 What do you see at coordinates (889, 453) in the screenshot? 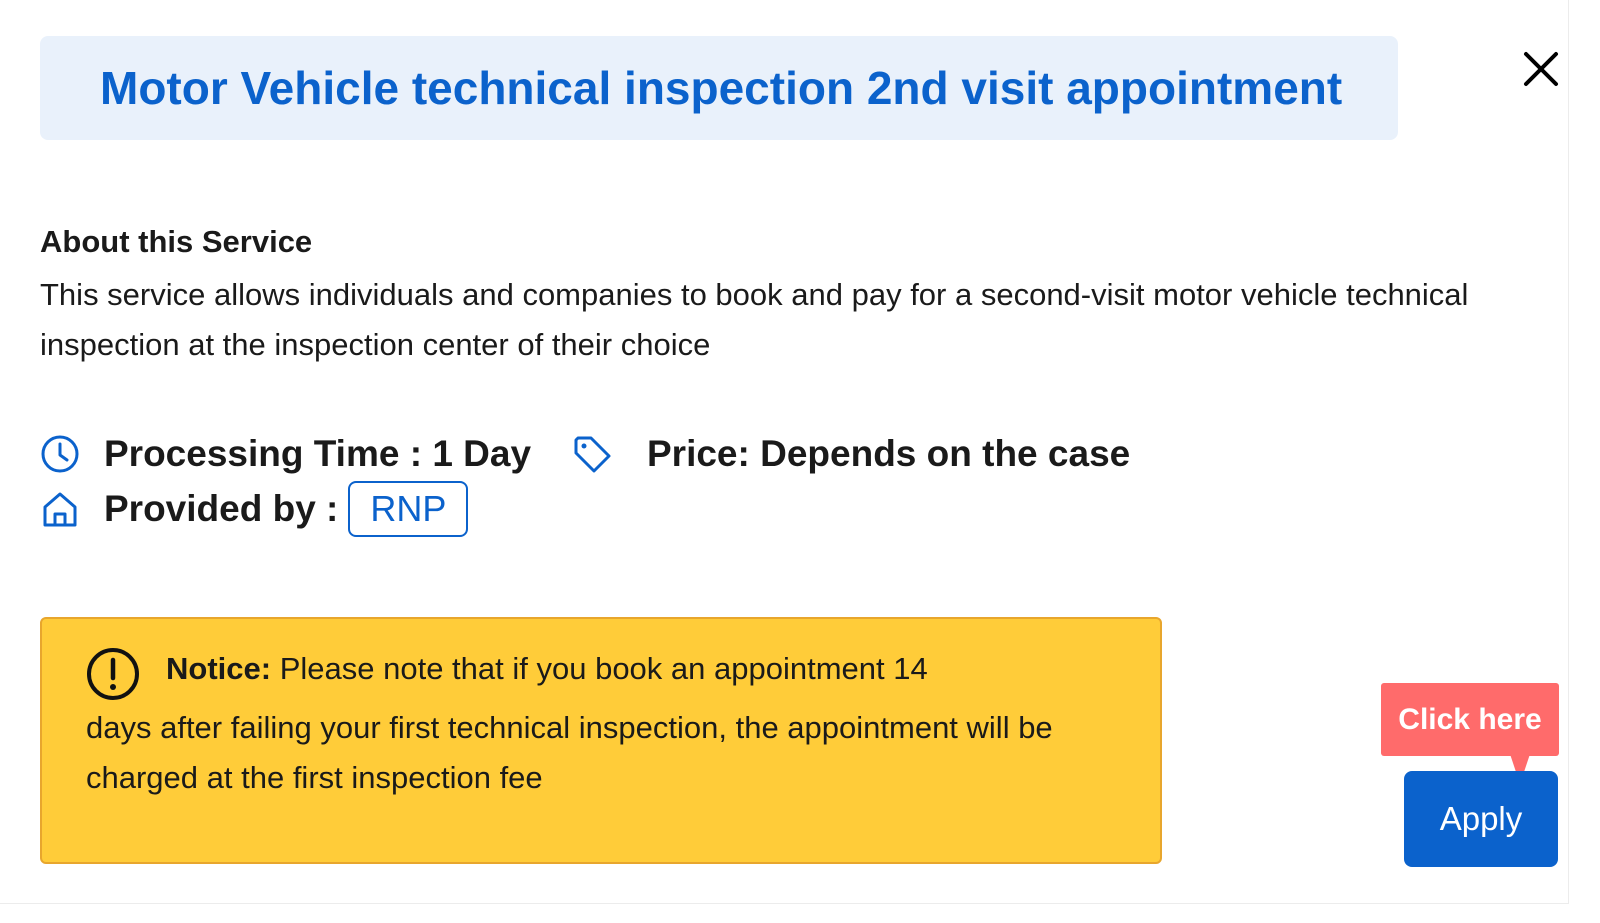
I see `price-label: Price: Depends on the case` at bounding box center [889, 453].